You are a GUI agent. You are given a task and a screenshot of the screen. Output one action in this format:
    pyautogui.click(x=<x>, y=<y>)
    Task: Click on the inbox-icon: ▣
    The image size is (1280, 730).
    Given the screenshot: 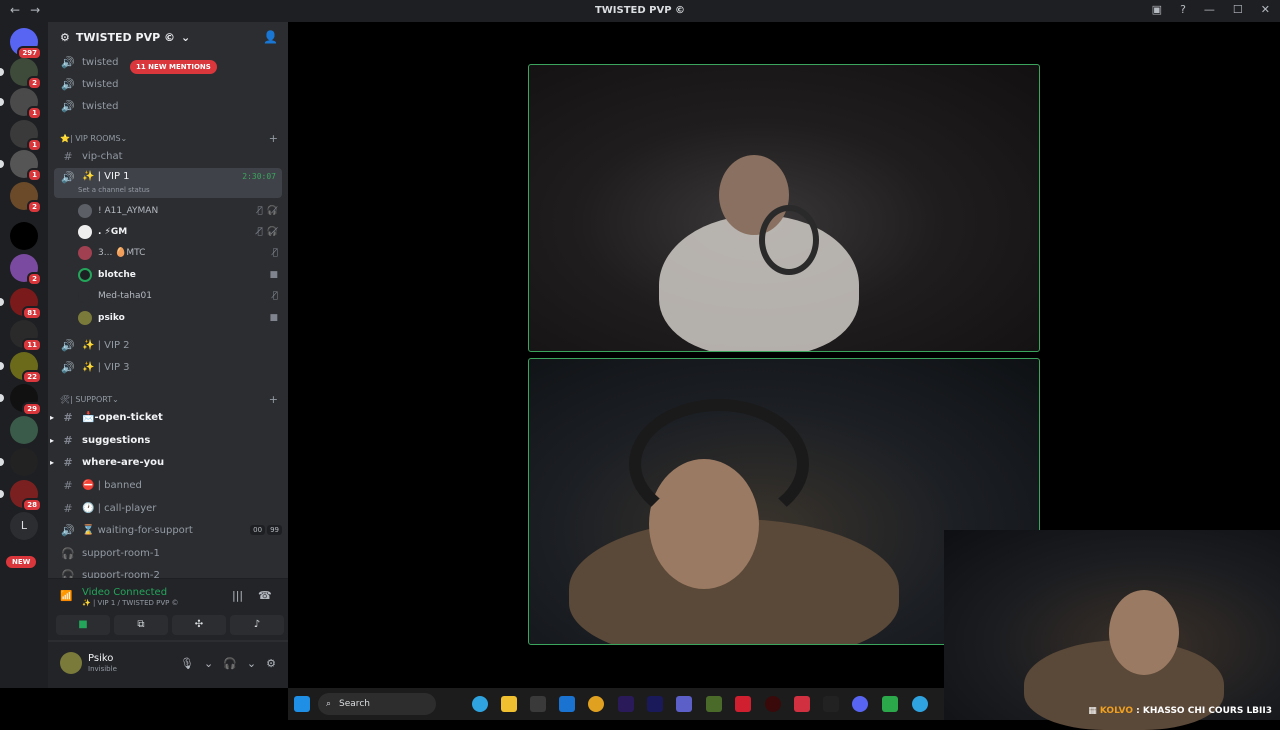 What is the action you would take?
    pyautogui.click(x=1157, y=9)
    